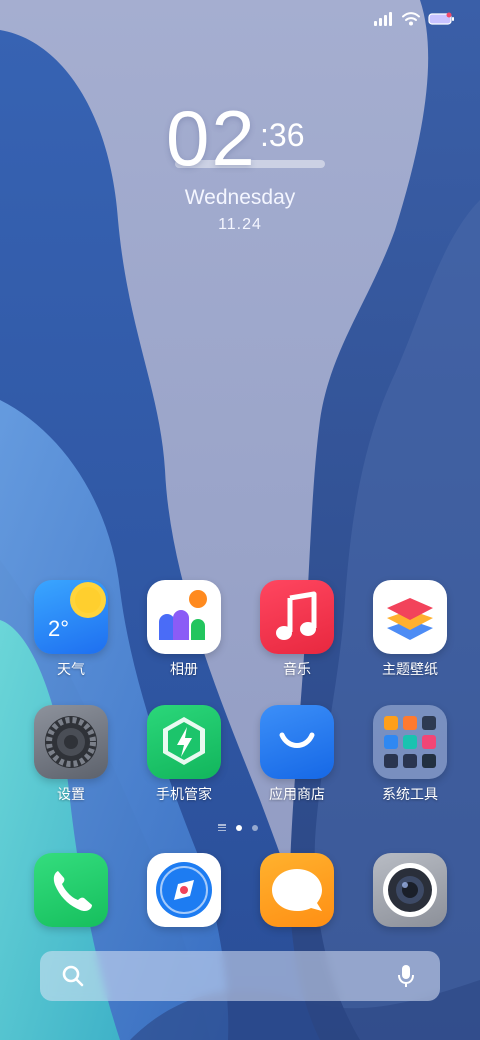  I want to click on page-dot-active, so click(239, 827).